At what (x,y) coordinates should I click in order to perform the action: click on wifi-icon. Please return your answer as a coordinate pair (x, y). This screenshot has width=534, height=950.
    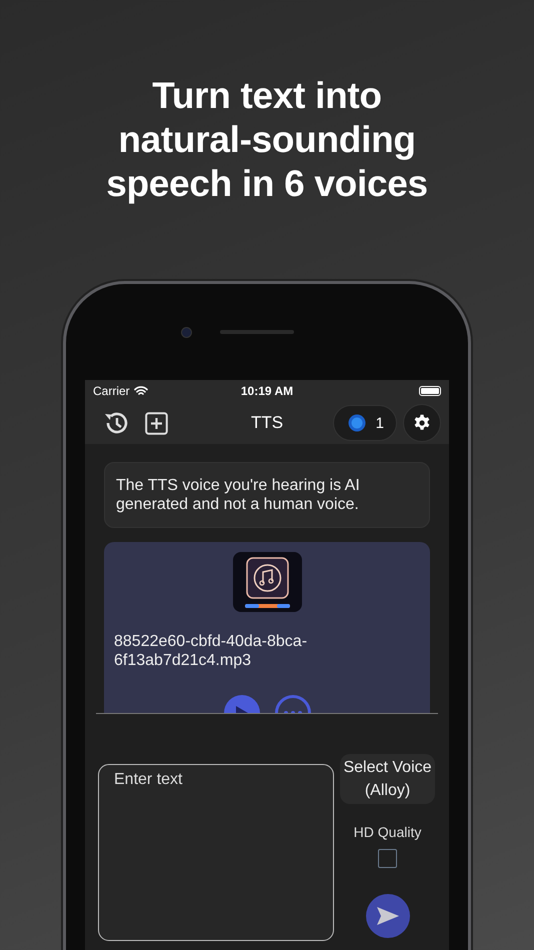
    Looking at the image, I should click on (141, 391).